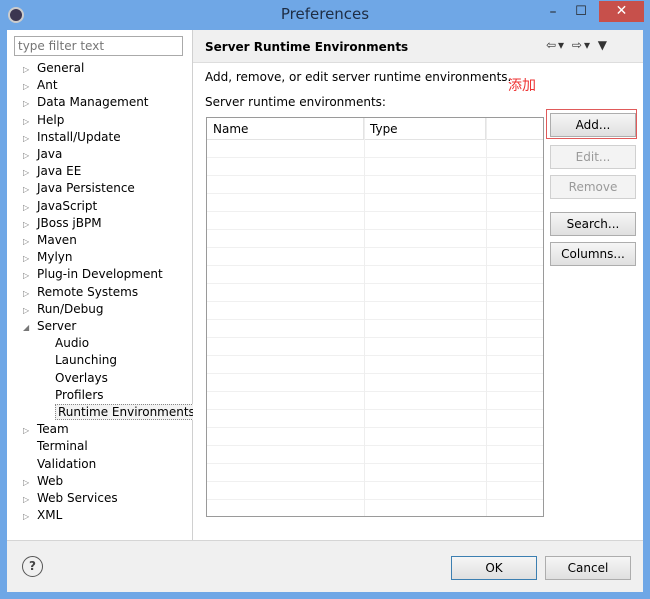 The height and width of the screenshot is (599, 650). I want to click on remove-button: Remove, so click(593, 187).